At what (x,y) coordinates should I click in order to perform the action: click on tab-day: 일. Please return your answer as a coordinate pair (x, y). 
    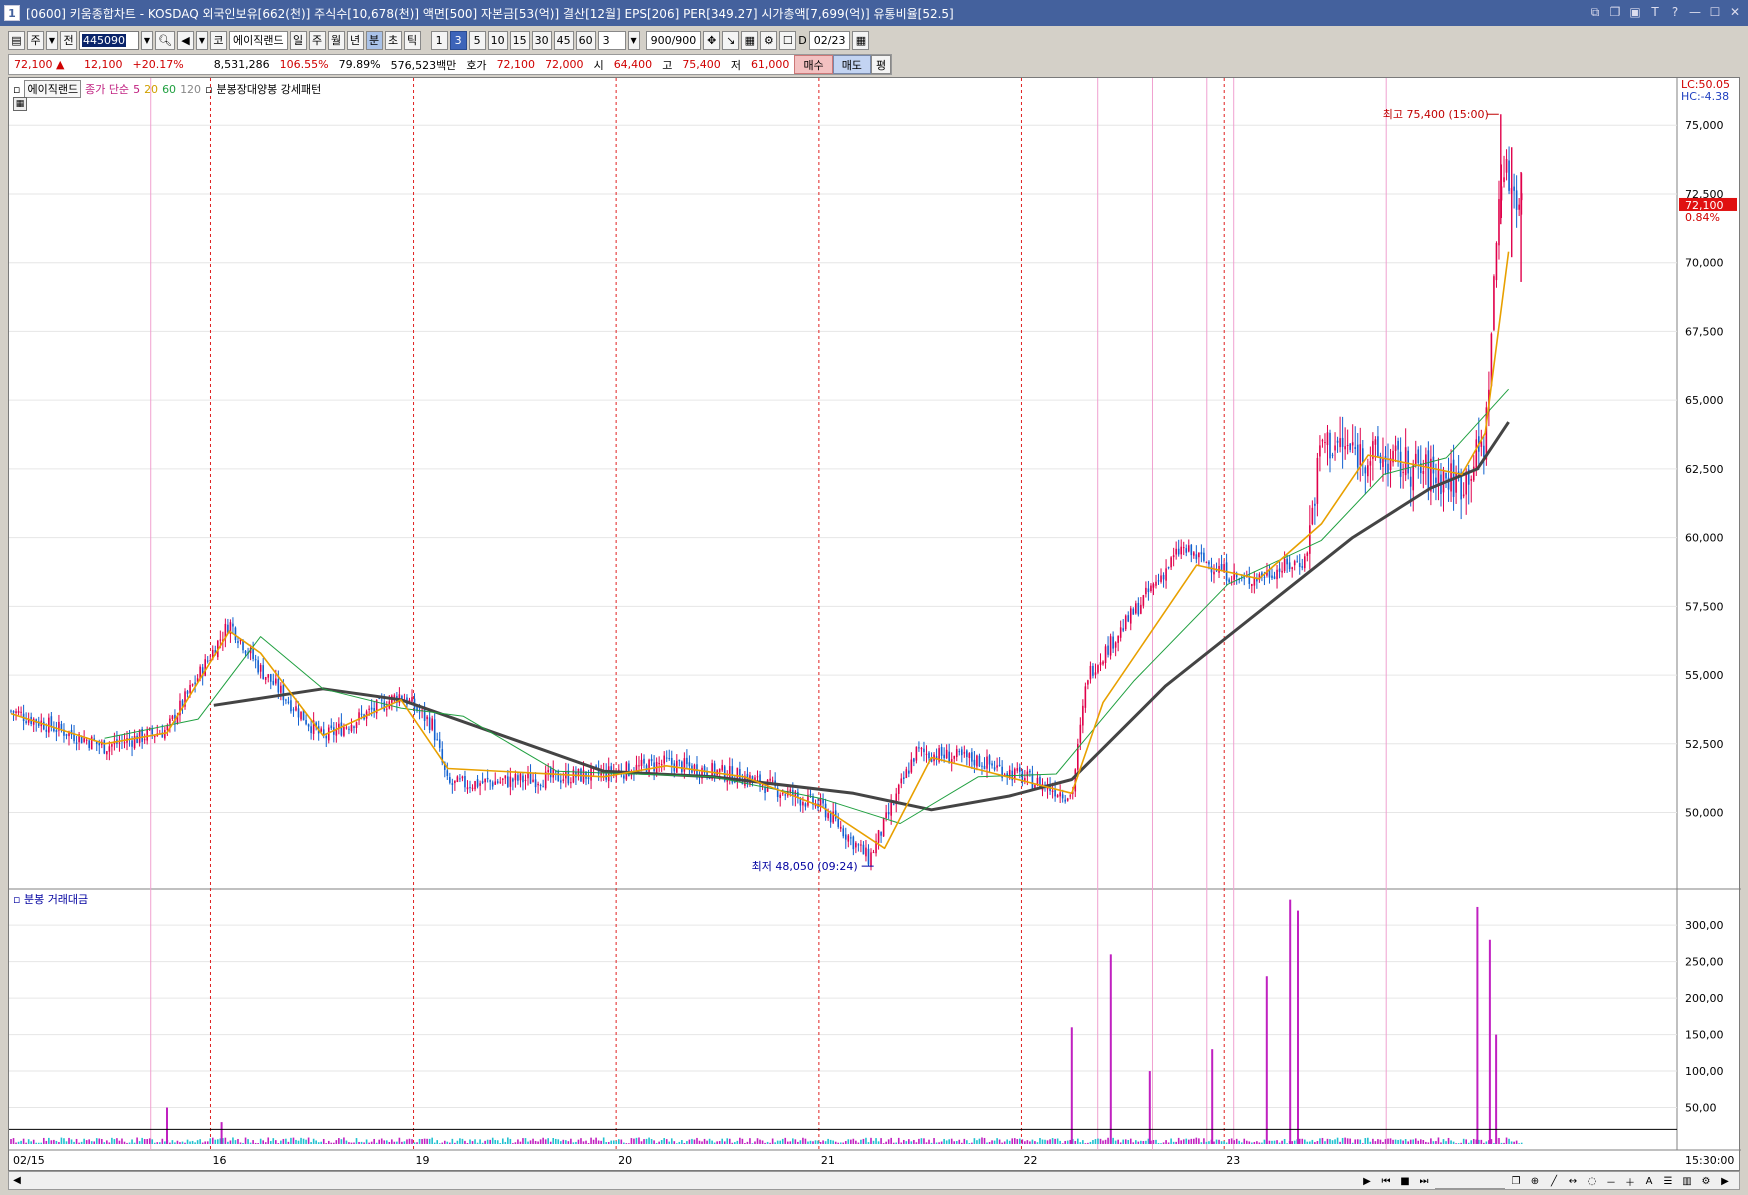
    Looking at the image, I should click on (298, 40).